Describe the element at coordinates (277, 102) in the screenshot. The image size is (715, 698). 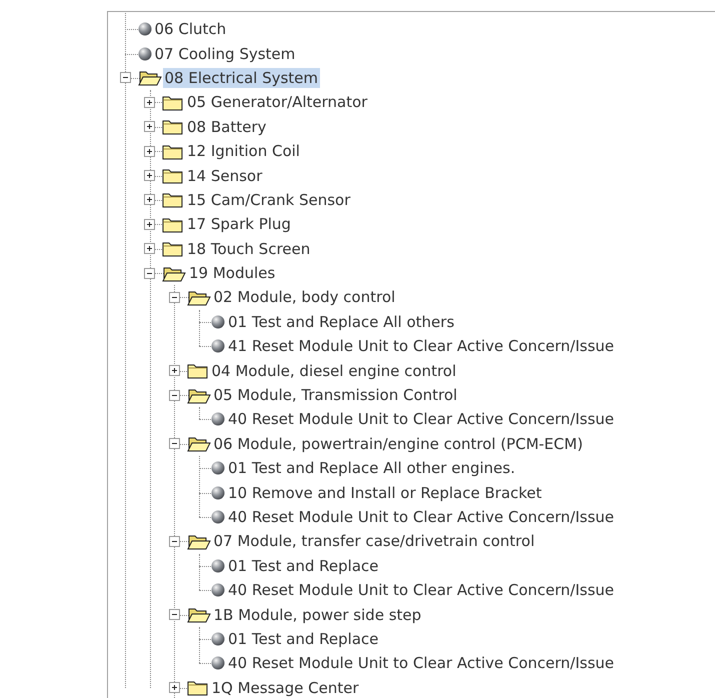
I see `tree-item-label: 05 Generator/Alternator` at that location.